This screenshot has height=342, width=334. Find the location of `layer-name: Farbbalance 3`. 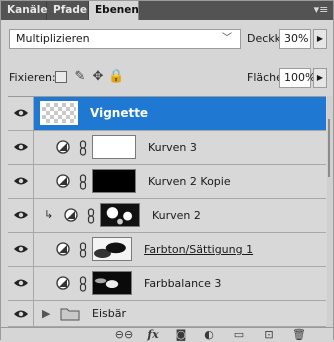

layer-name: Farbbalance 3 is located at coordinates (182, 283).